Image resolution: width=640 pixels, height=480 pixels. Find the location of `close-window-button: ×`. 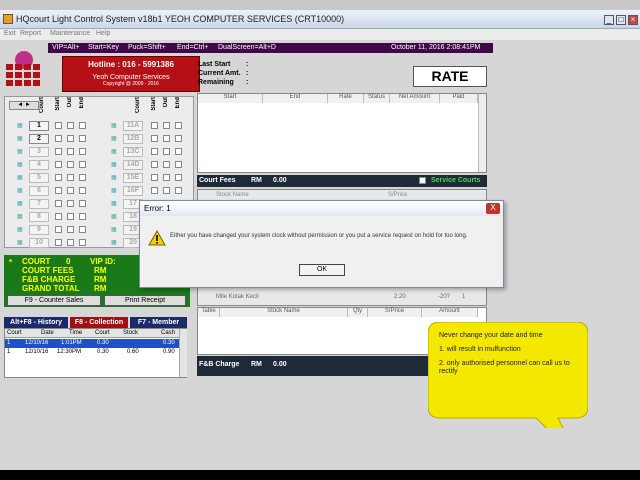

close-window-button: × is located at coordinates (633, 20).